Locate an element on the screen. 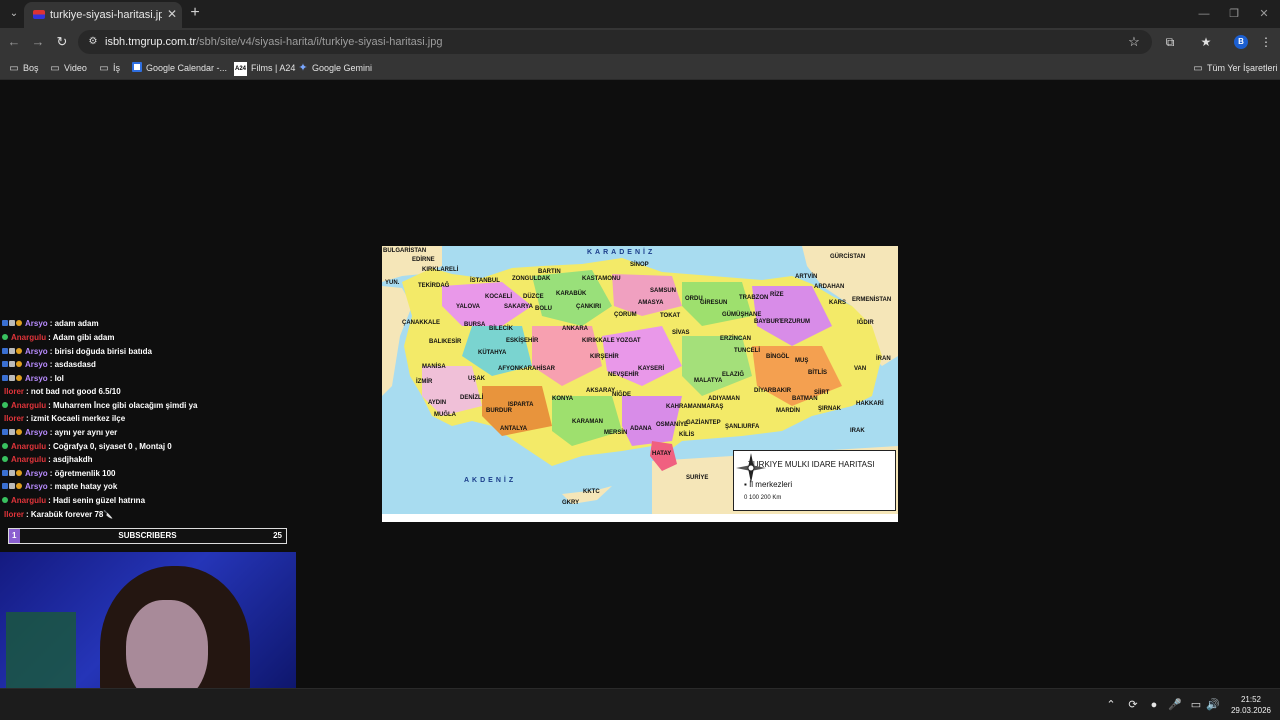  bookmarks-panel-icon: ★ is located at coordinates (1206, 42).